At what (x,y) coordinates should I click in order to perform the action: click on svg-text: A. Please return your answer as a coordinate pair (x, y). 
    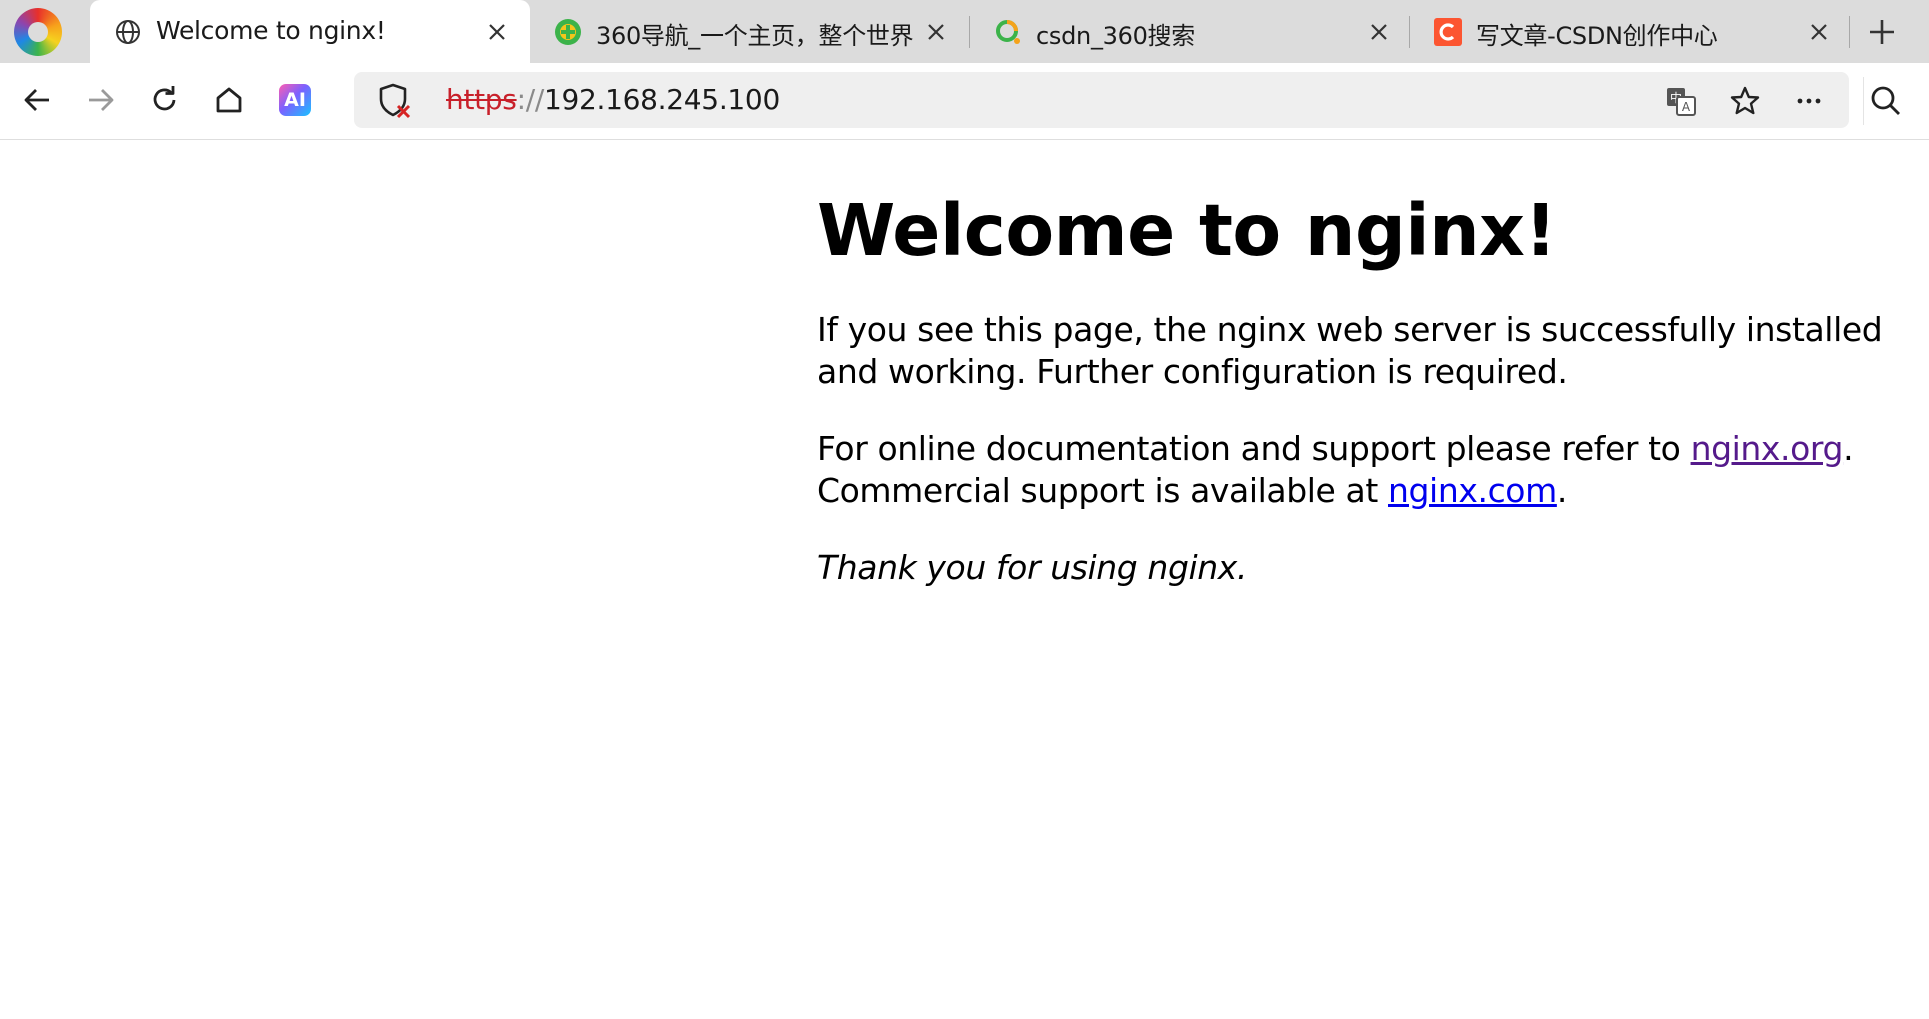
    Looking at the image, I should click on (1686, 107).